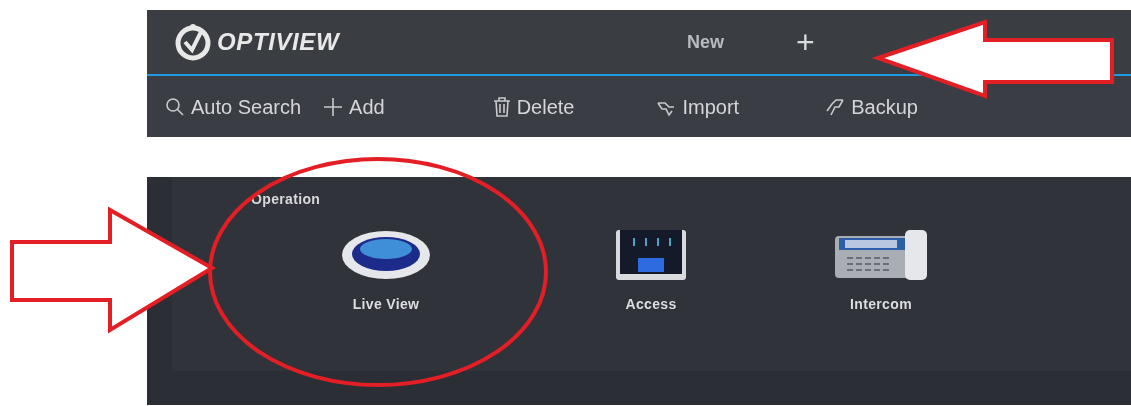  What do you see at coordinates (501, 106) in the screenshot?
I see `trash-icon` at bounding box center [501, 106].